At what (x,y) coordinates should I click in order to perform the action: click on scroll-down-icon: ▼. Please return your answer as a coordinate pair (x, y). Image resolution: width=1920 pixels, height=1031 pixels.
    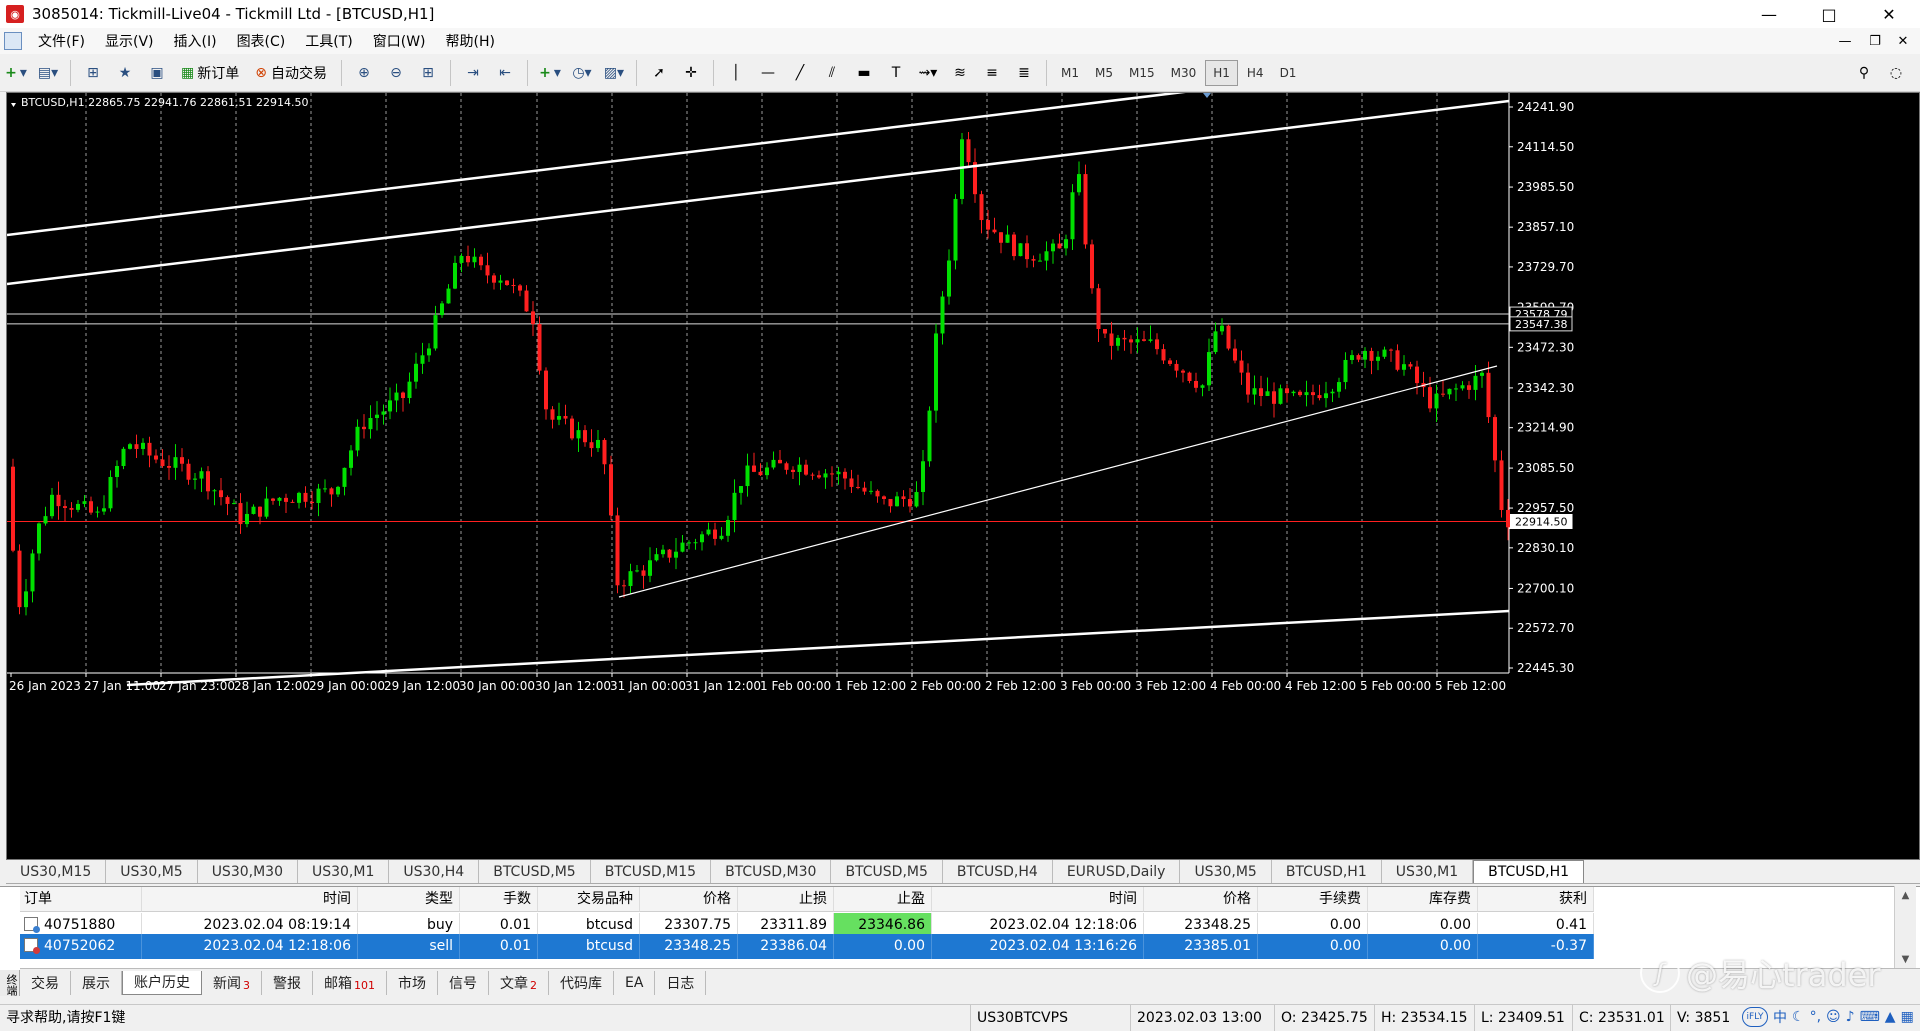
    Looking at the image, I should click on (1905, 960).